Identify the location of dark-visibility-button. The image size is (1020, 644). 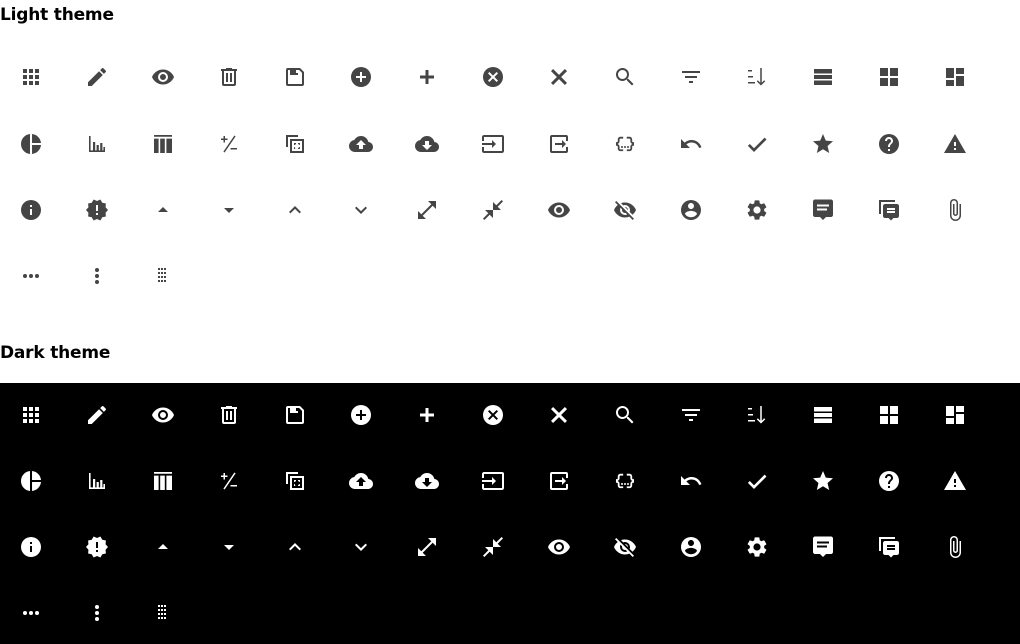
(163, 415).